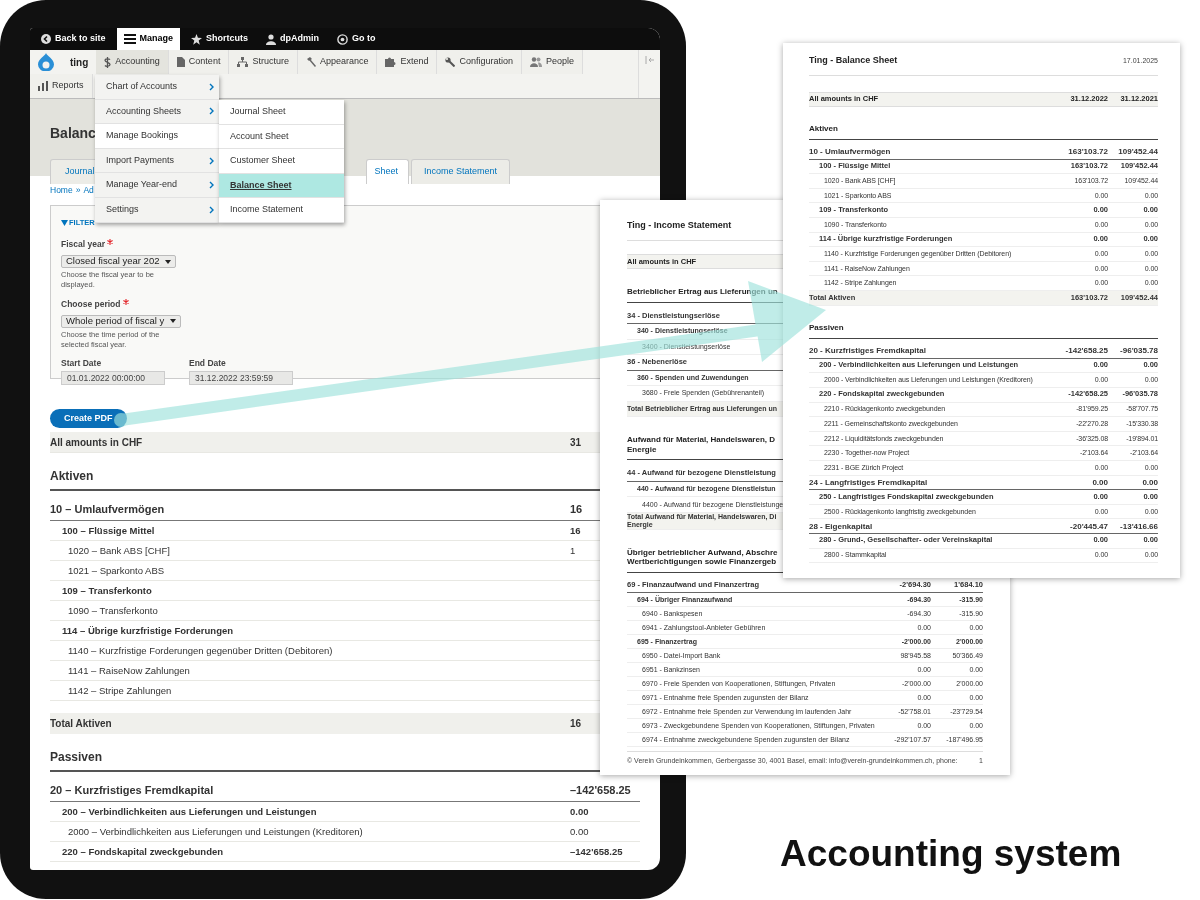 The height and width of the screenshot is (900, 1200). What do you see at coordinates (120, 690) in the screenshot?
I see `row-label: 1142 – Stripe Zahlungen` at bounding box center [120, 690].